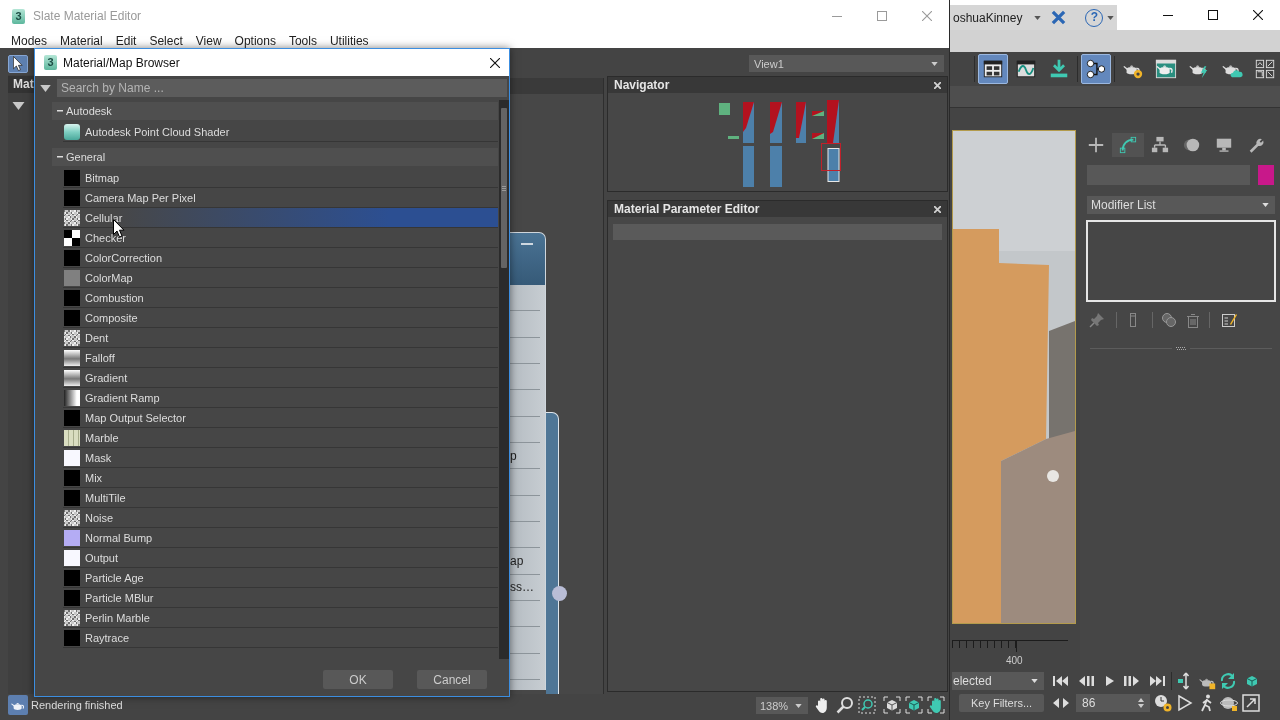 This screenshot has height=720, width=1280. What do you see at coordinates (867, 705) in the screenshot?
I see `zoom-region-icon` at bounding box center [867, 705].